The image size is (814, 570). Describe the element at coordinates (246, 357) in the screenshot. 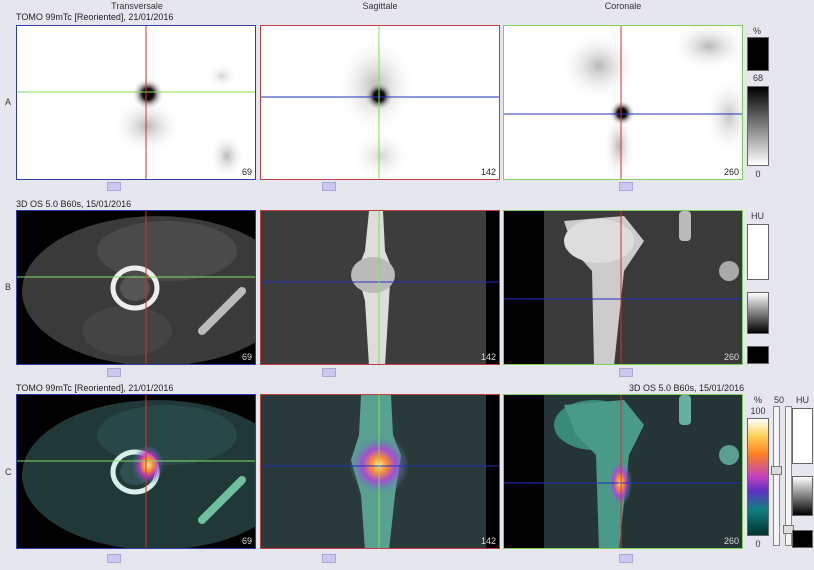

I see `slice-number-b-transversal: 69` at that location.